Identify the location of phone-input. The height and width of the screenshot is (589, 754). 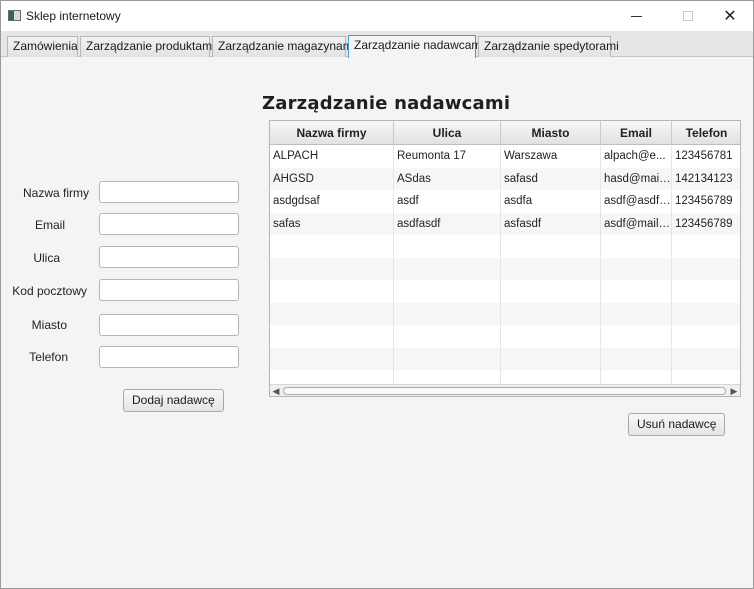
(169, 357).